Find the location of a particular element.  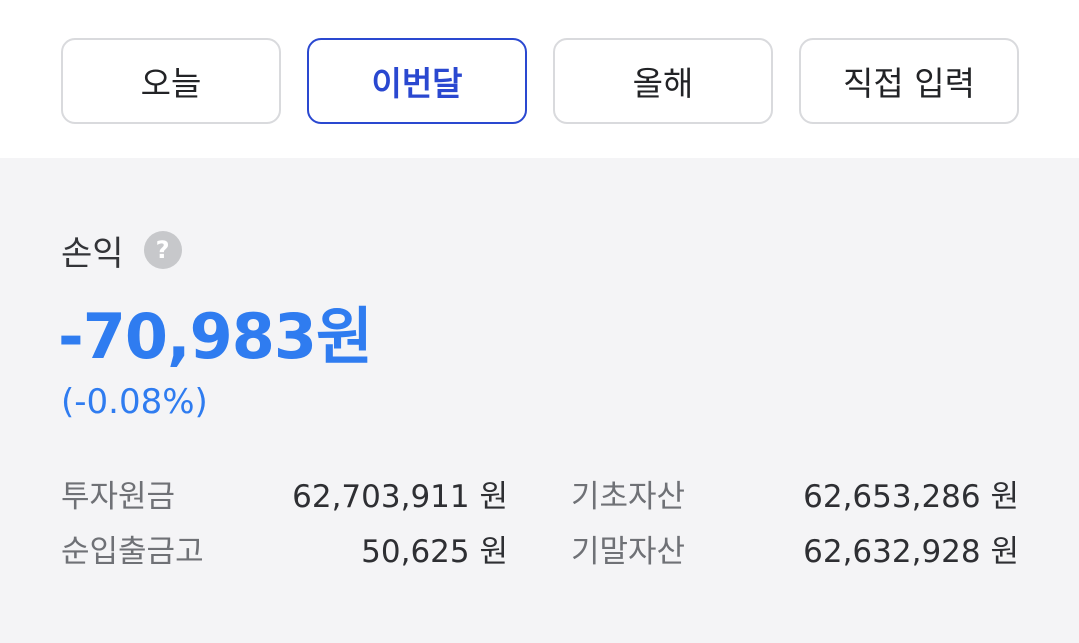

tab-this-month: 이번달 is located at coordinates (417, 81).